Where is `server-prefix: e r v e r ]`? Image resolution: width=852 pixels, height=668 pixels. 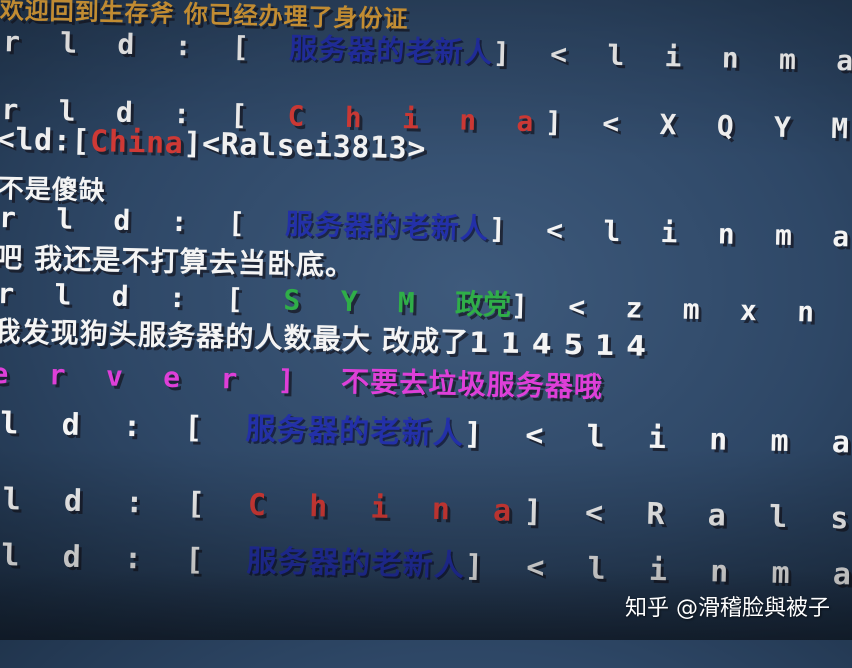 server-prefix: e r v e r ] is located at coordinates (153, 377).